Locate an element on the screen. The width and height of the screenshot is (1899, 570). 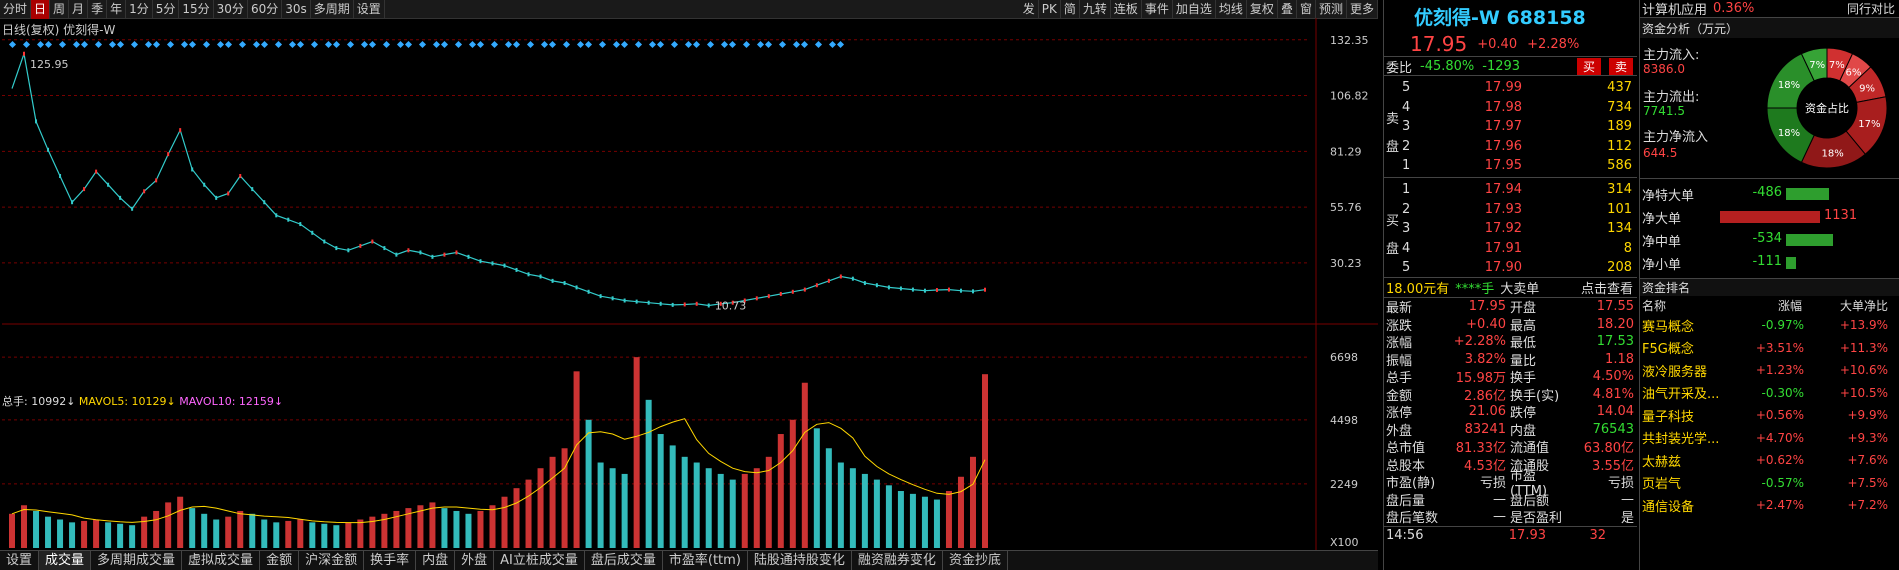
tool-button: 复权 is located at coordinates (1262, 9).